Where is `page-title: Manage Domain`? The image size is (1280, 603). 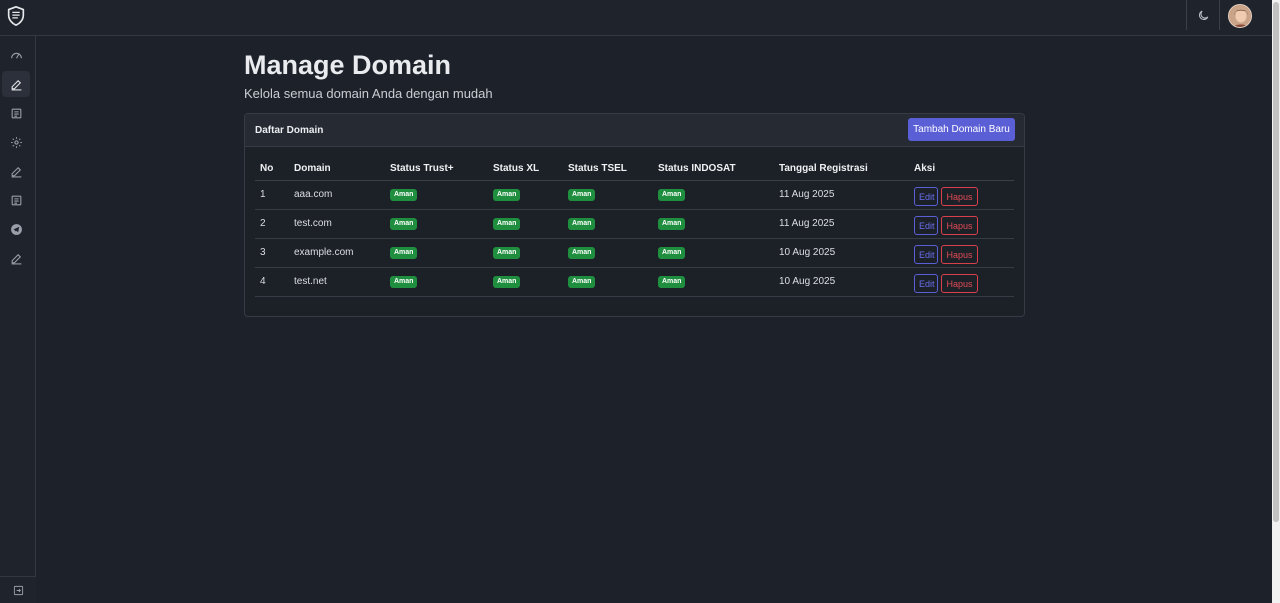 page-title: Manage Domain is located at coordinates (348, 65).